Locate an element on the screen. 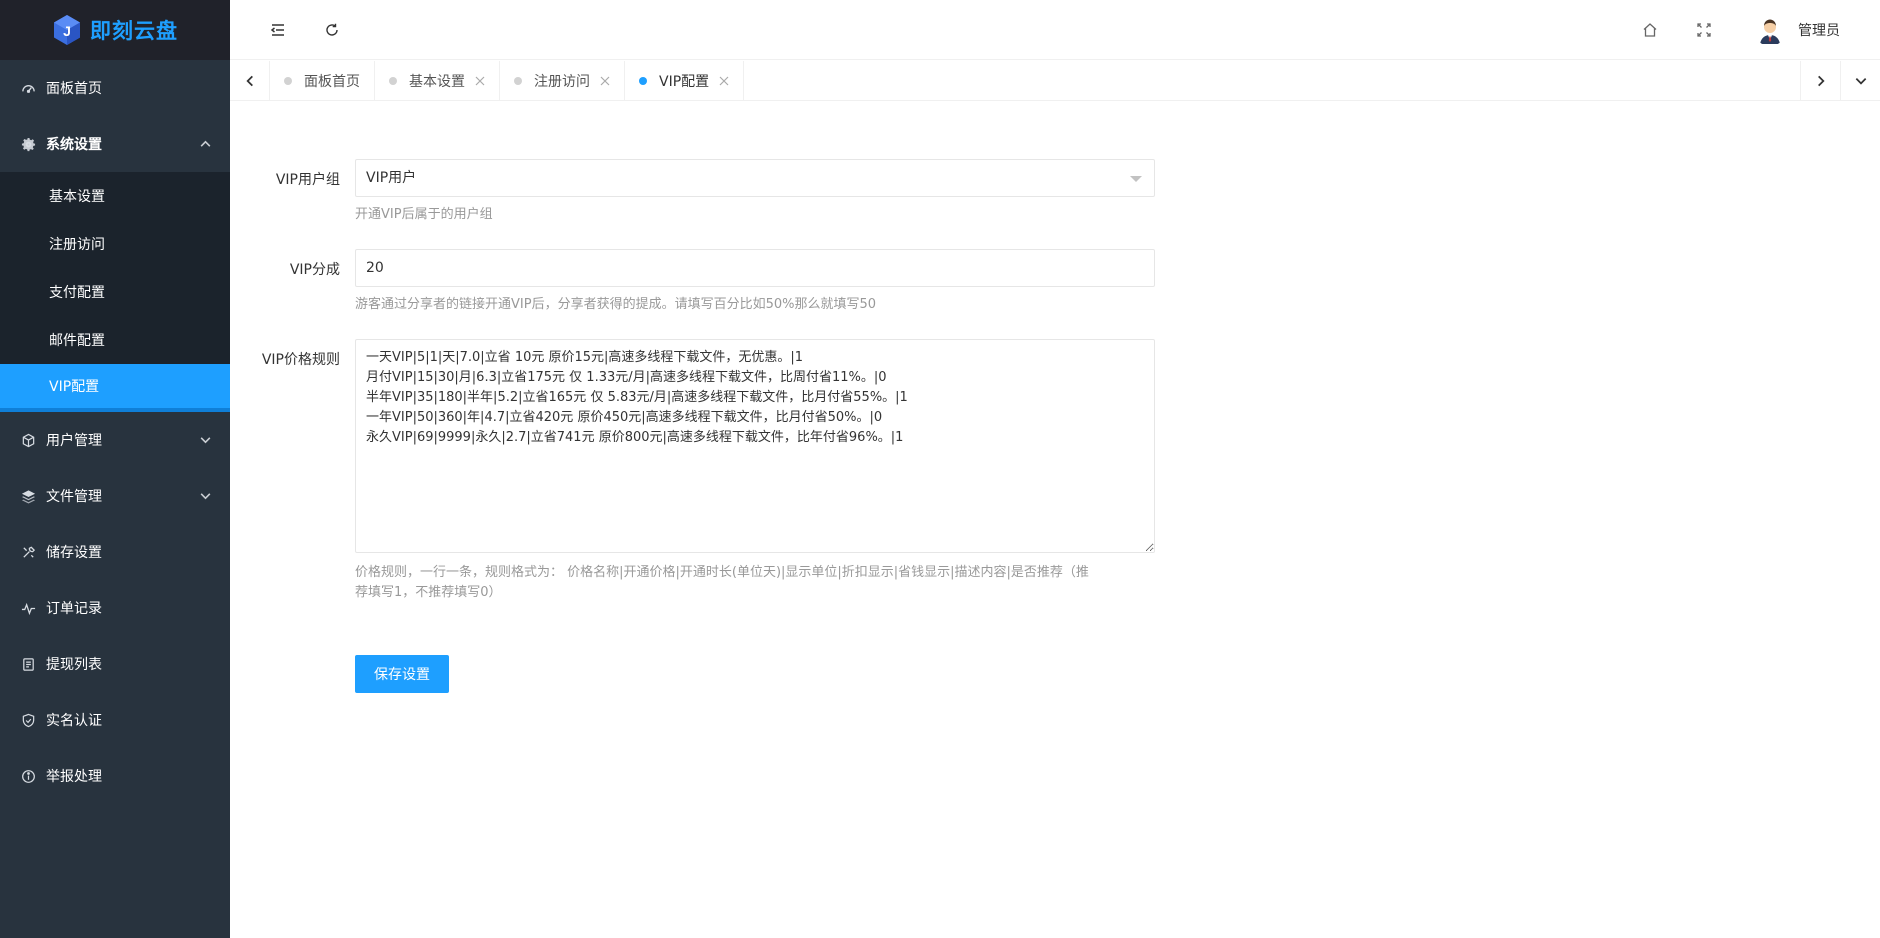 The image size is (1880, 938). fullscreen-button is located at coordinates (1704, 30).